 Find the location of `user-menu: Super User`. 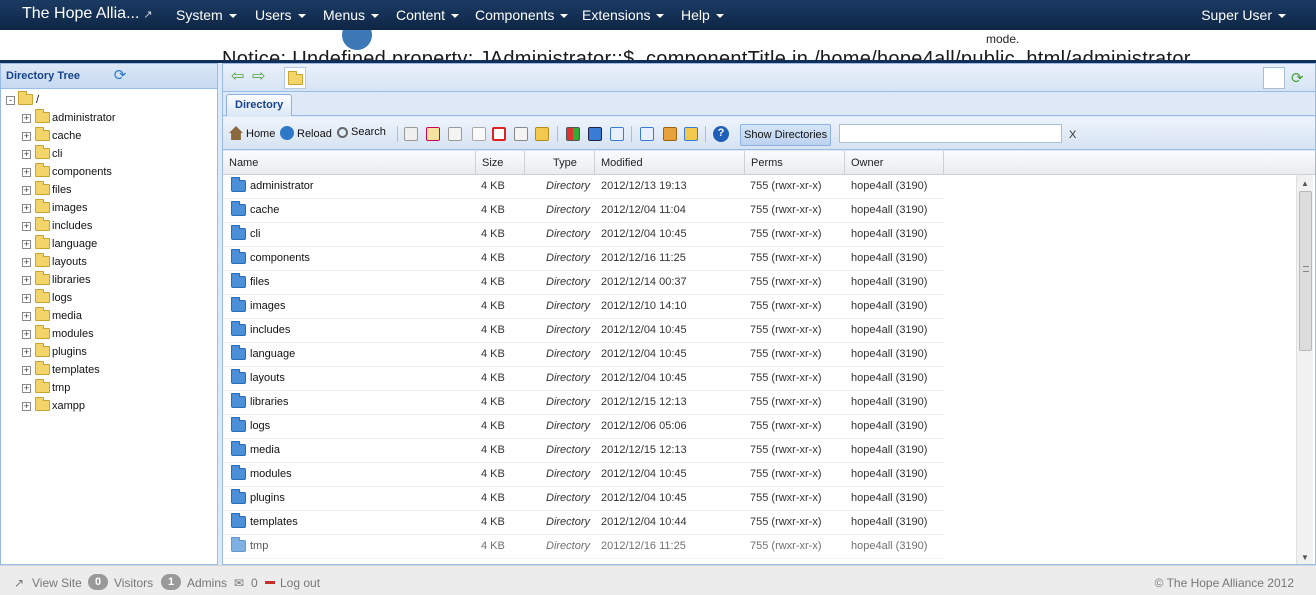

user-menu: Super User is located at coordinates (1243, 15).